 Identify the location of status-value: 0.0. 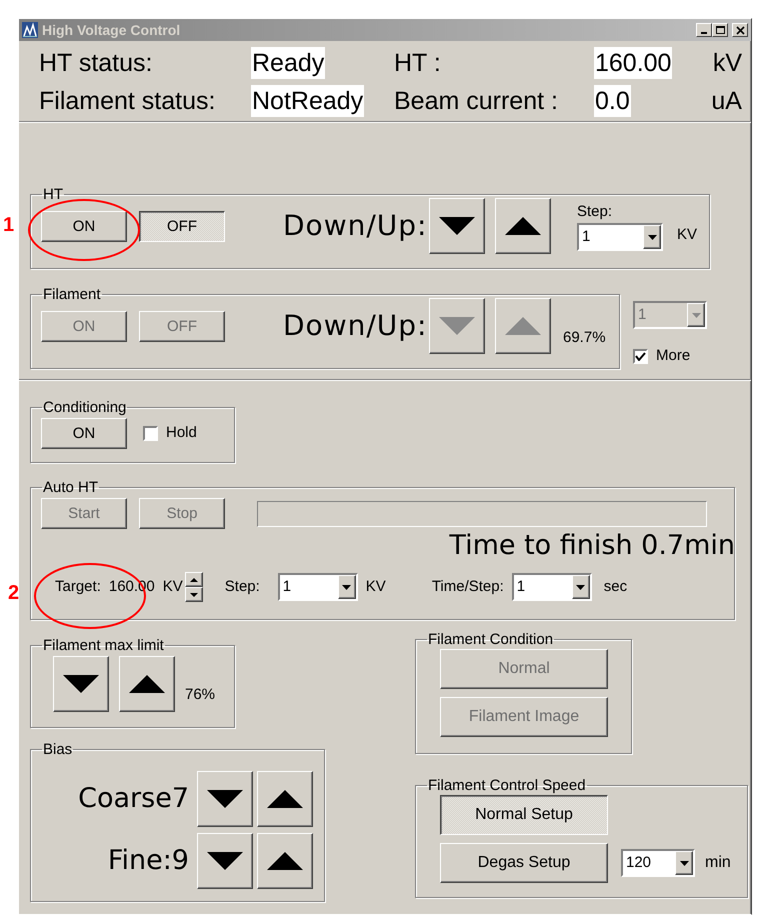
(612, 101).